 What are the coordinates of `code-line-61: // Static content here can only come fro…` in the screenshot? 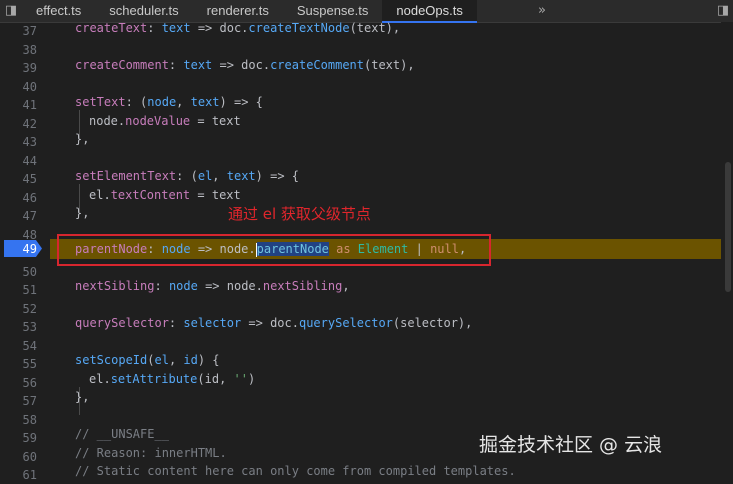 It's located at (295, 471).